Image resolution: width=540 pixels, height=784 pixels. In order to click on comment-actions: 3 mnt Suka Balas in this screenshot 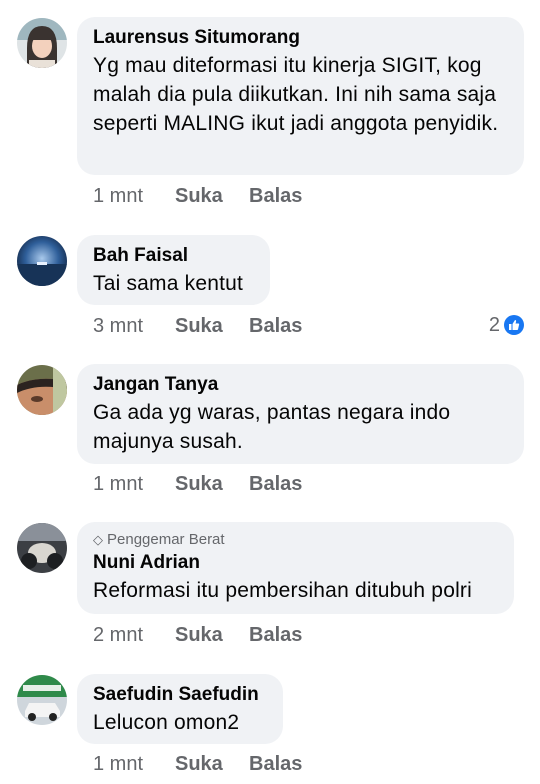, I will do `click(197, 326)`.